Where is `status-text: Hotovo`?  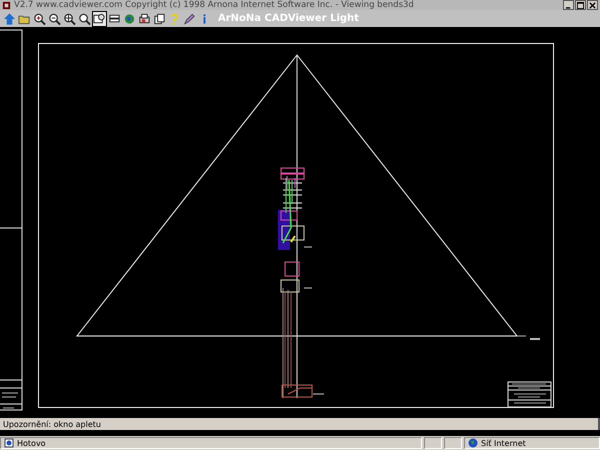 status-text: Hotovo is located at coordinates (31, 443).